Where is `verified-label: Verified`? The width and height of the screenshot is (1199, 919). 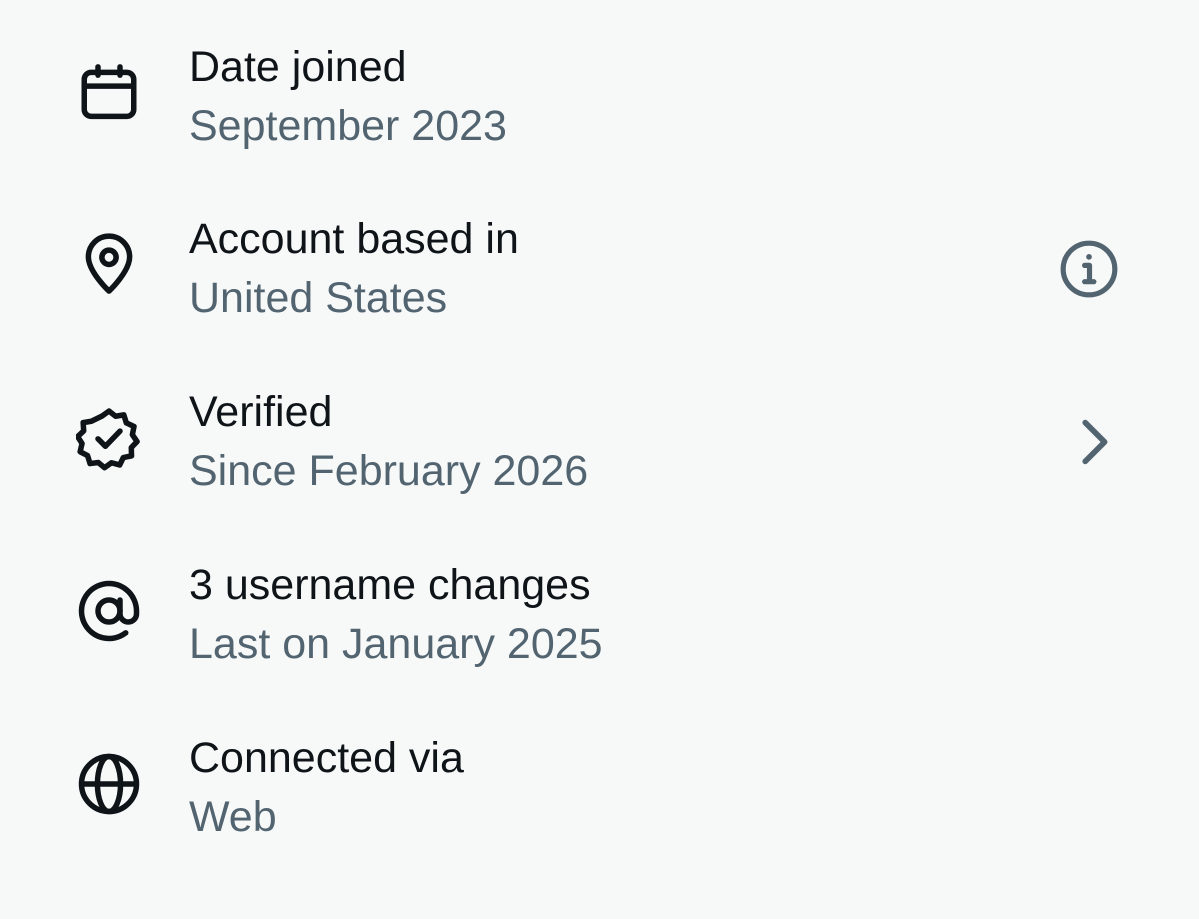
verified-label: Verified is located at coordinates (261, 412).